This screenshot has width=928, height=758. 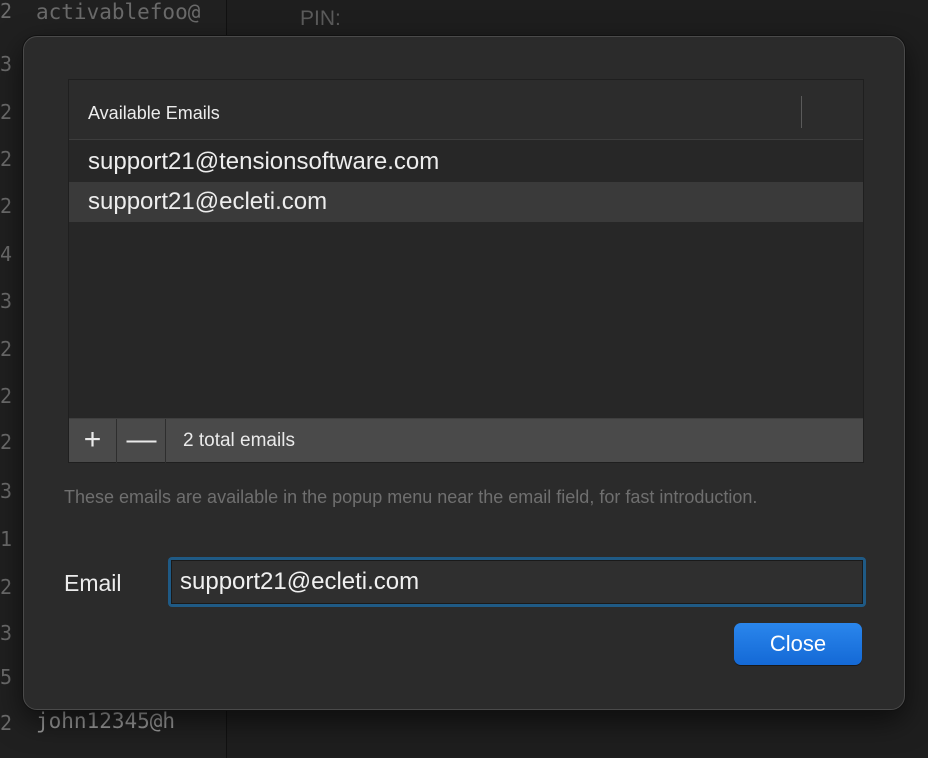 What do you see at coordinates (6, 539) in the screenshot?
I see `row-number: 1` at bounding box center [6, 539].